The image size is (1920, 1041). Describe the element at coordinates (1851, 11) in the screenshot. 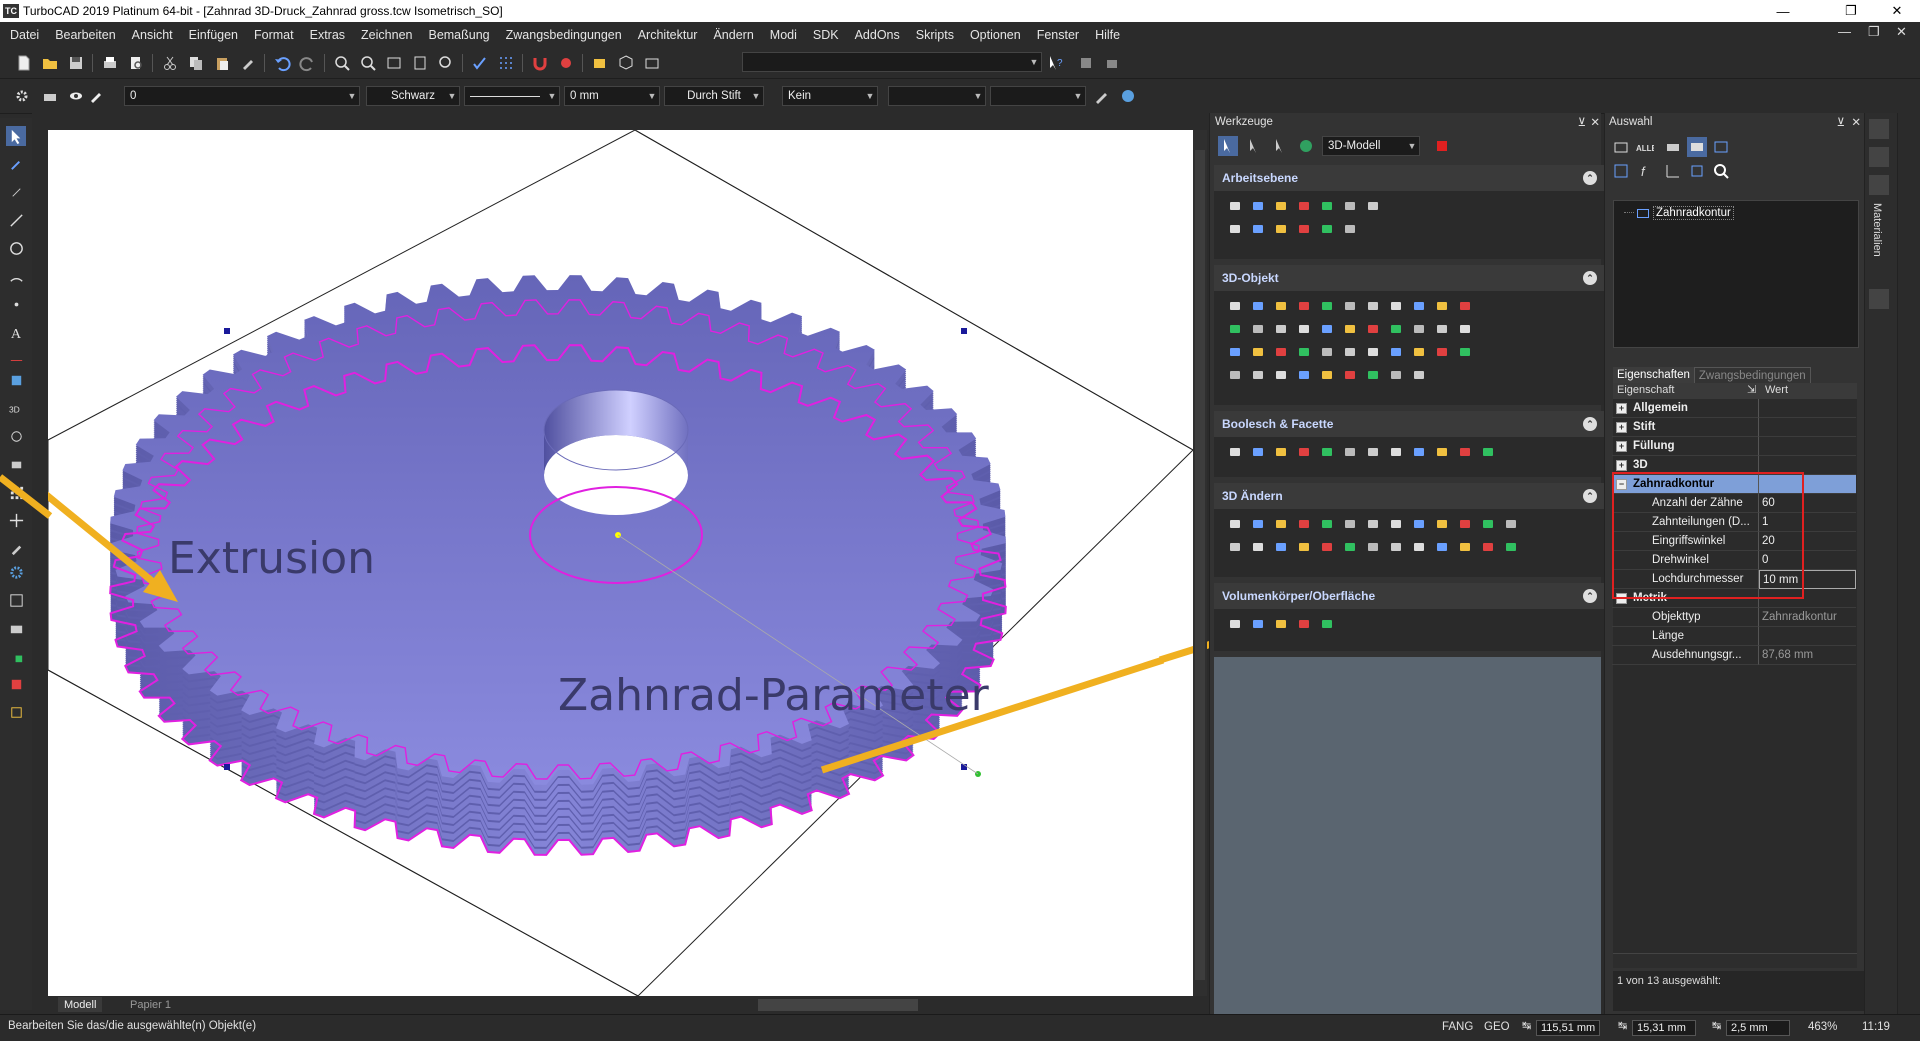

I see `restore-button: ❐` at that location.